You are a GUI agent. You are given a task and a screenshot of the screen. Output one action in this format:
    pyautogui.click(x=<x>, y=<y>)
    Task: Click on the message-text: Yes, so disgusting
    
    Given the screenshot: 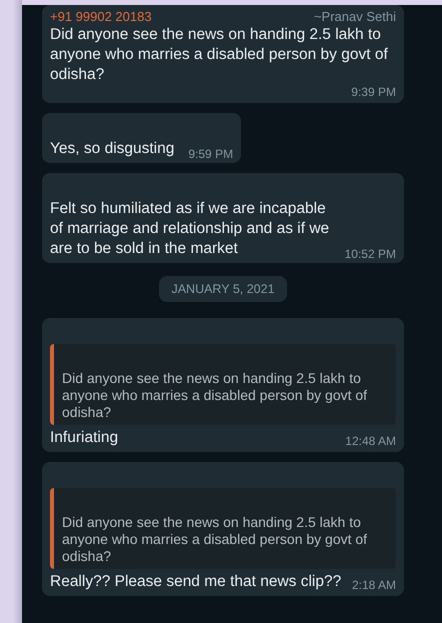 What is the action you would take?
    pyautogui.click(x=112, y=149)
    